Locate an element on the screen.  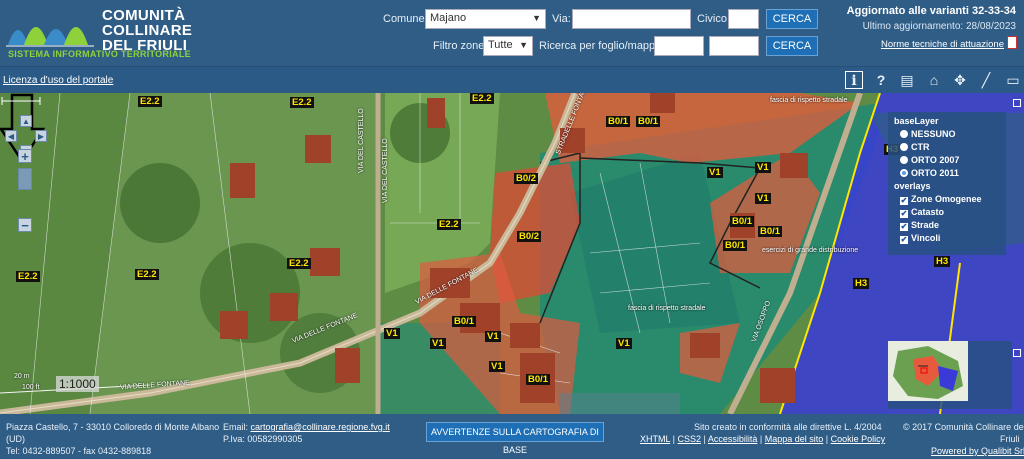
logo-icon is located at coordinates (50, 37).